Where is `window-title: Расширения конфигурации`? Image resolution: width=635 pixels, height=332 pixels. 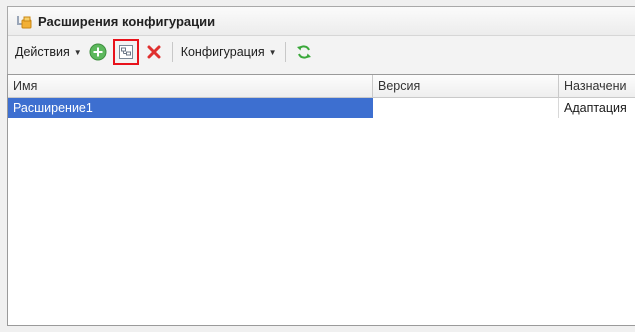
window-title: Расширения конфигурации is located at coordinates (127, 21).